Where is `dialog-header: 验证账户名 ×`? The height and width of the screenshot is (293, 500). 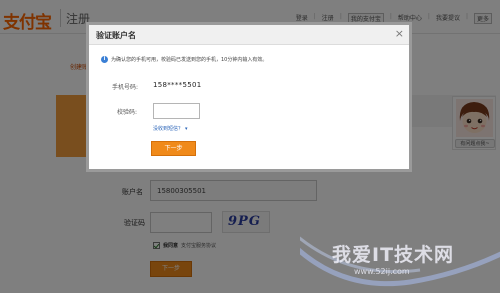 dialog-header: 验证账户名 × is located at coordinates (249, 35).